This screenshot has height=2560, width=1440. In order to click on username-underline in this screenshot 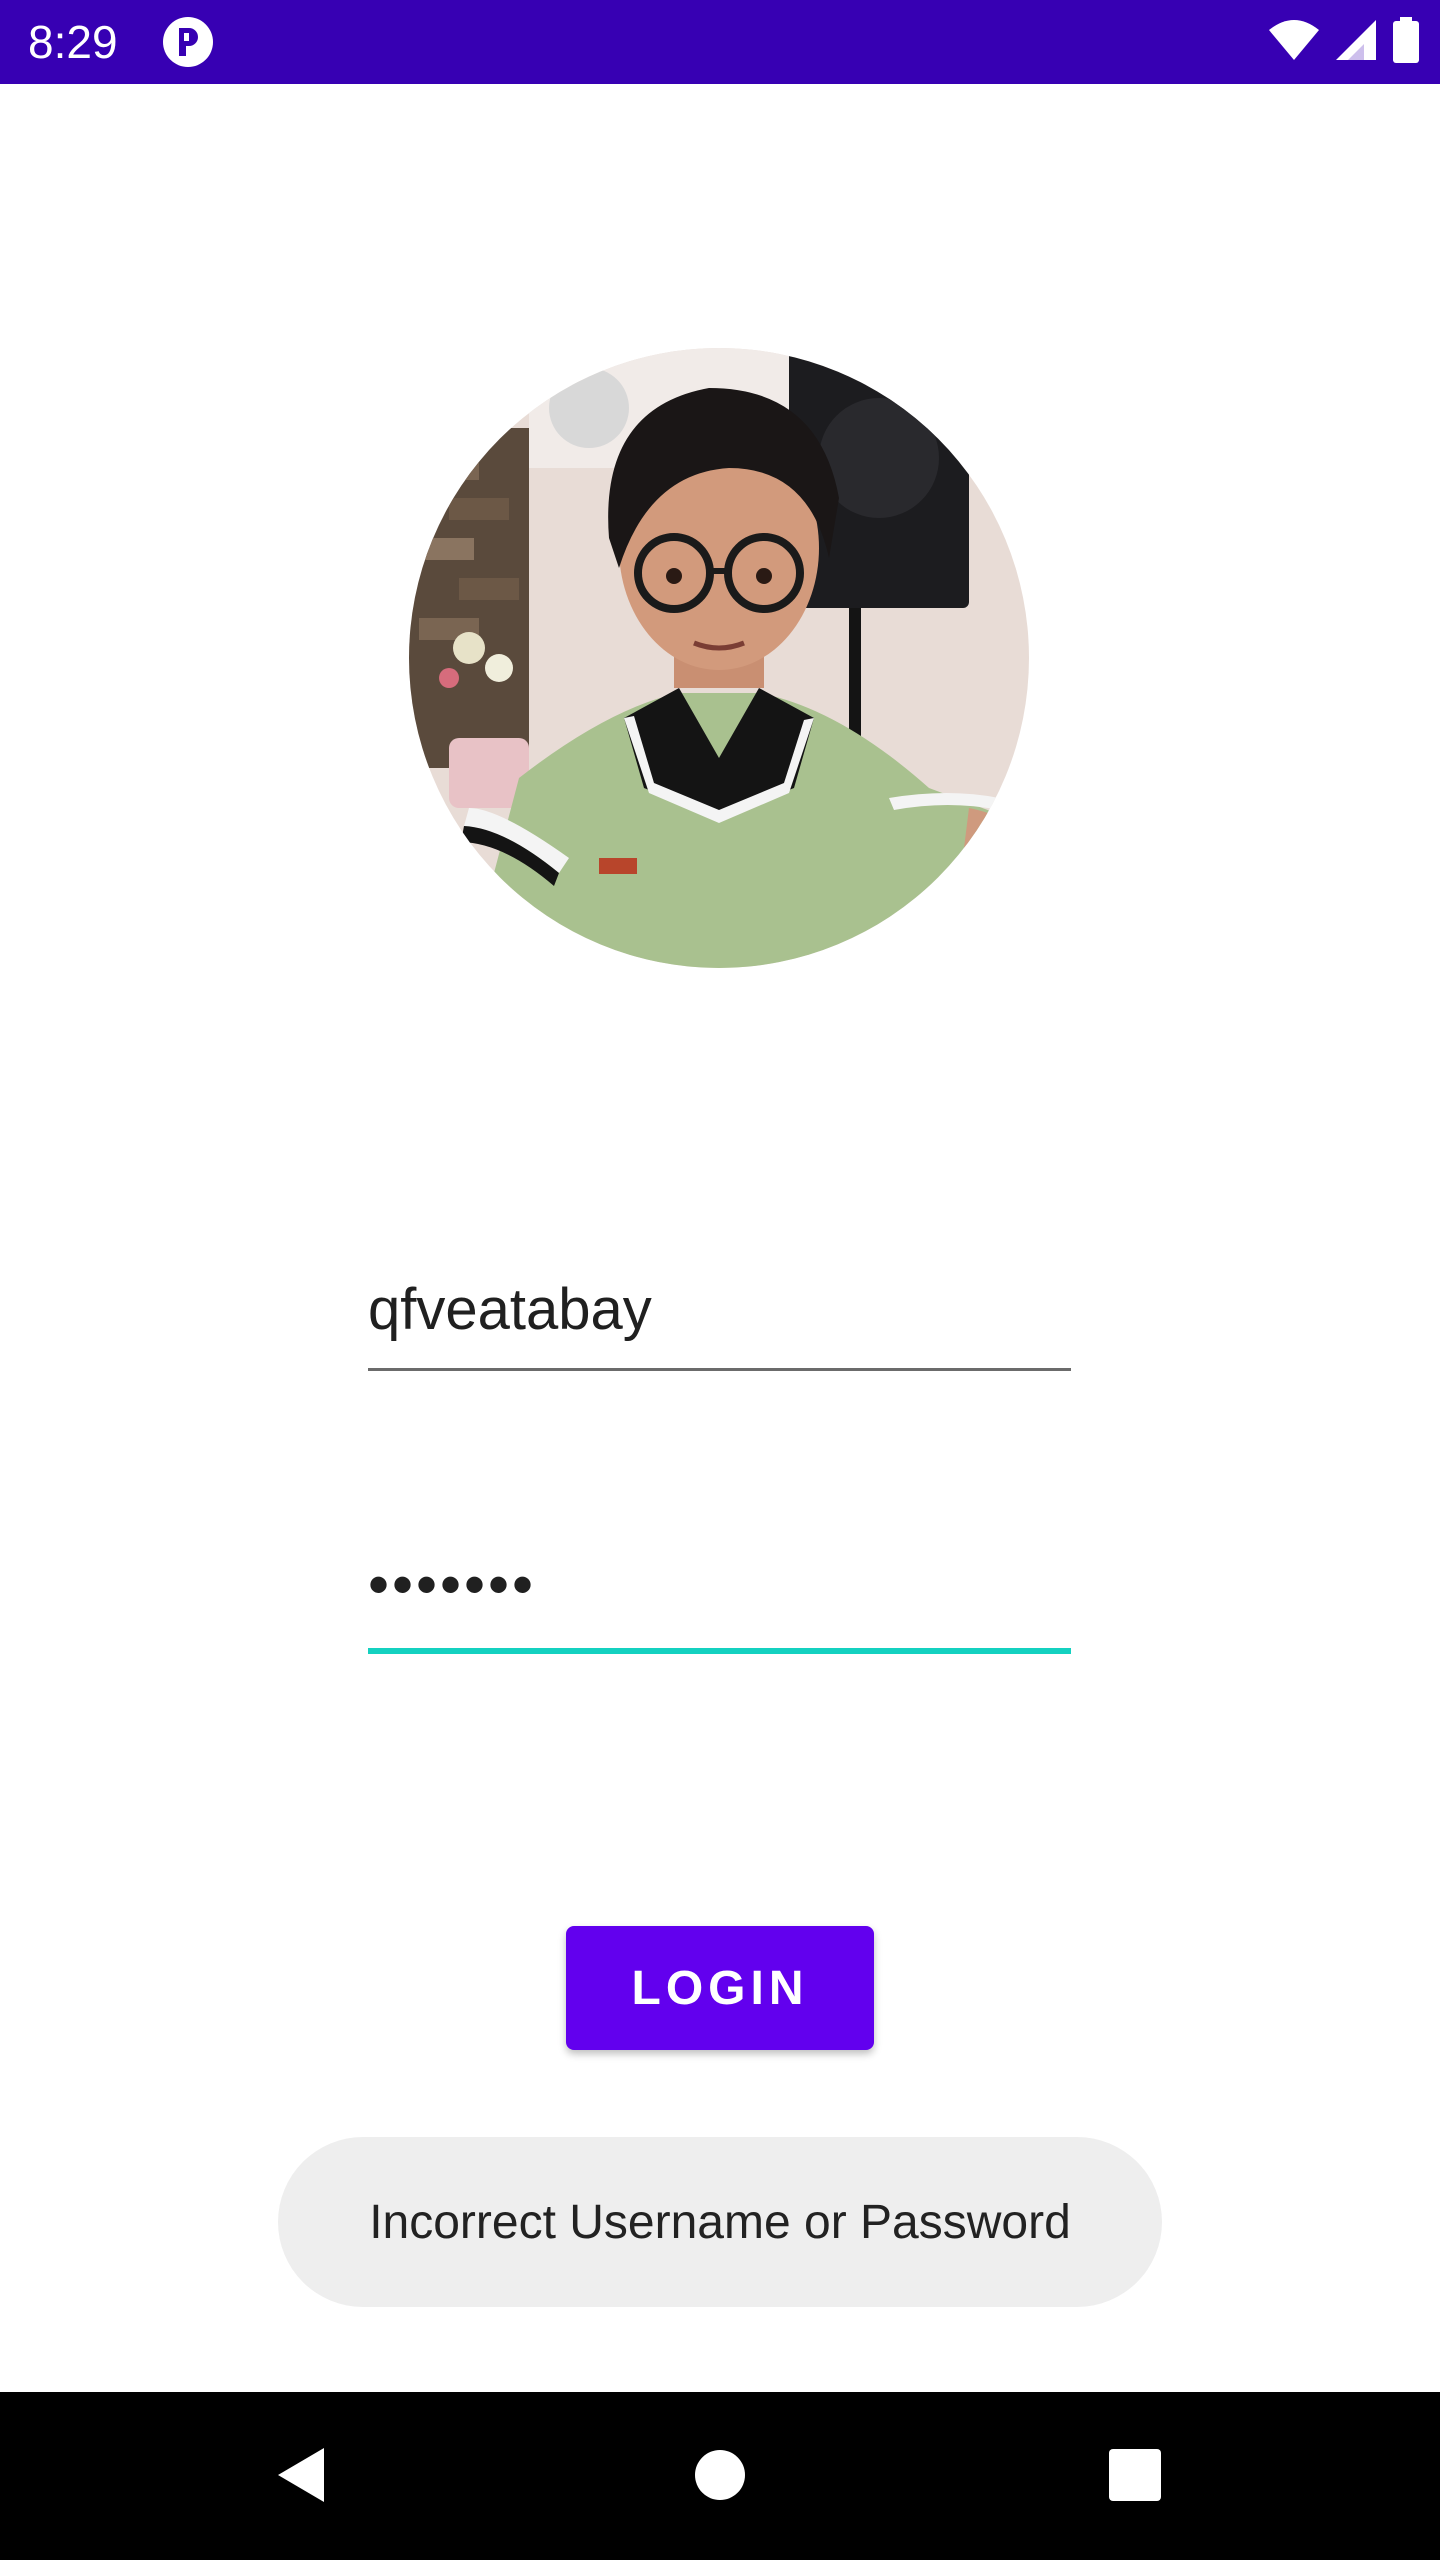, I will do `click(719, 1369)`.